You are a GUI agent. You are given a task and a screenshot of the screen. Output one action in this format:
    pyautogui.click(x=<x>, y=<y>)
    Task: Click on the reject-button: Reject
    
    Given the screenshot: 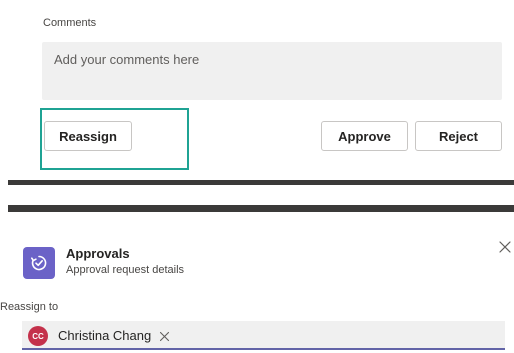 What is the action you would take?
    pyautogui.click(x=458, y=136)
    